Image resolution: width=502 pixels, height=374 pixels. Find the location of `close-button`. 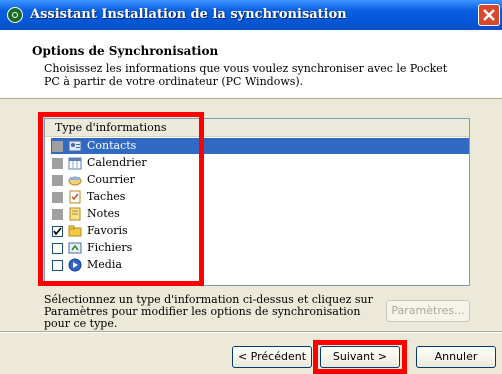

close-button is located at coordinates (489, 15).